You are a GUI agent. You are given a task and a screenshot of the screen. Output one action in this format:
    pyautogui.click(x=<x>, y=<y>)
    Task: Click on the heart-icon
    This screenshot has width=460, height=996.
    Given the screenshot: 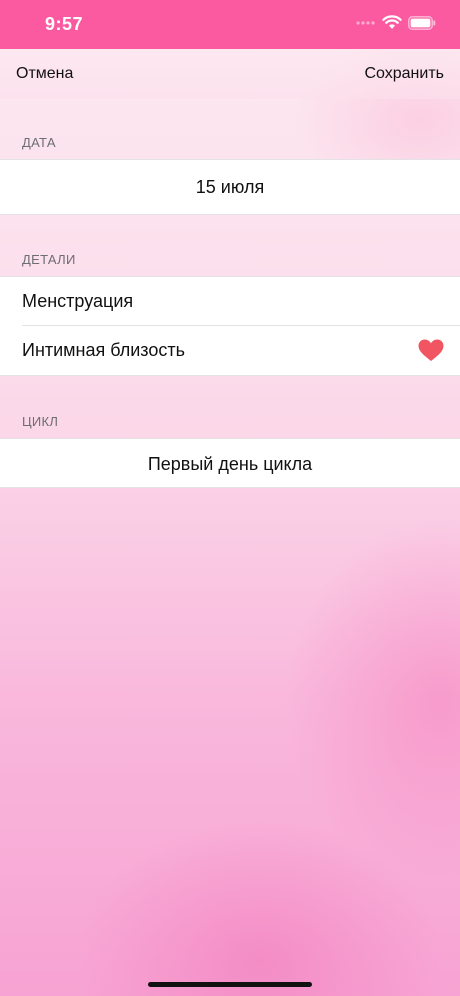 What is the action you would take?
    pyautogui.click(x=431, y=350)
    